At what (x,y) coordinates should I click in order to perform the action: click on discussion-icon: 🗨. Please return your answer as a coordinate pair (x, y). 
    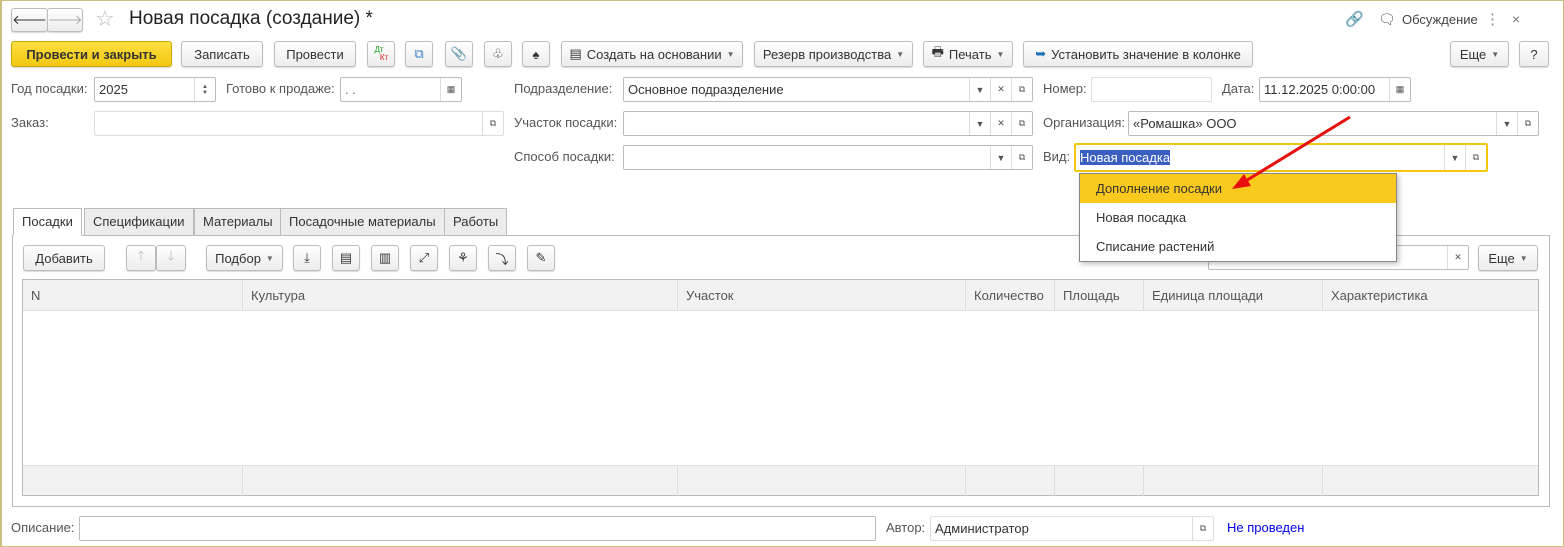
    Looking at the image, I should click on (1387, 19).